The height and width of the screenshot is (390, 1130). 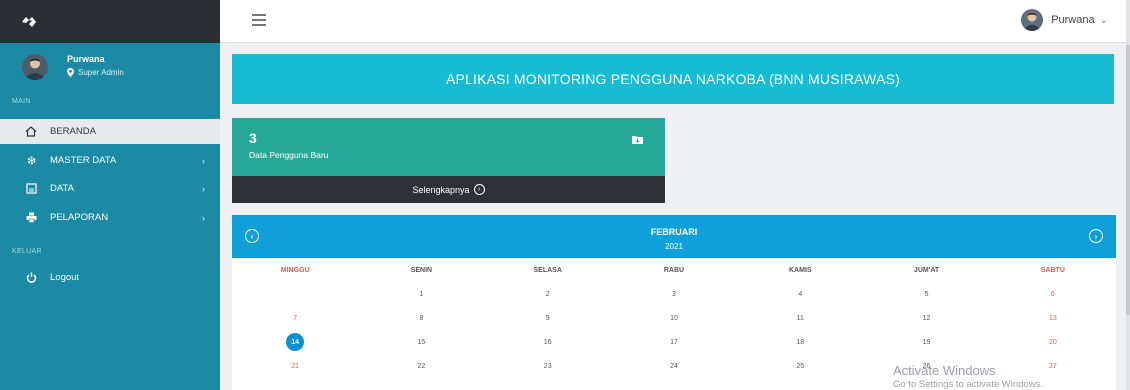 What do you see at coordinates (31, 188) in the screenshot?
I see `file-icon` at bounding box center [31, 188].